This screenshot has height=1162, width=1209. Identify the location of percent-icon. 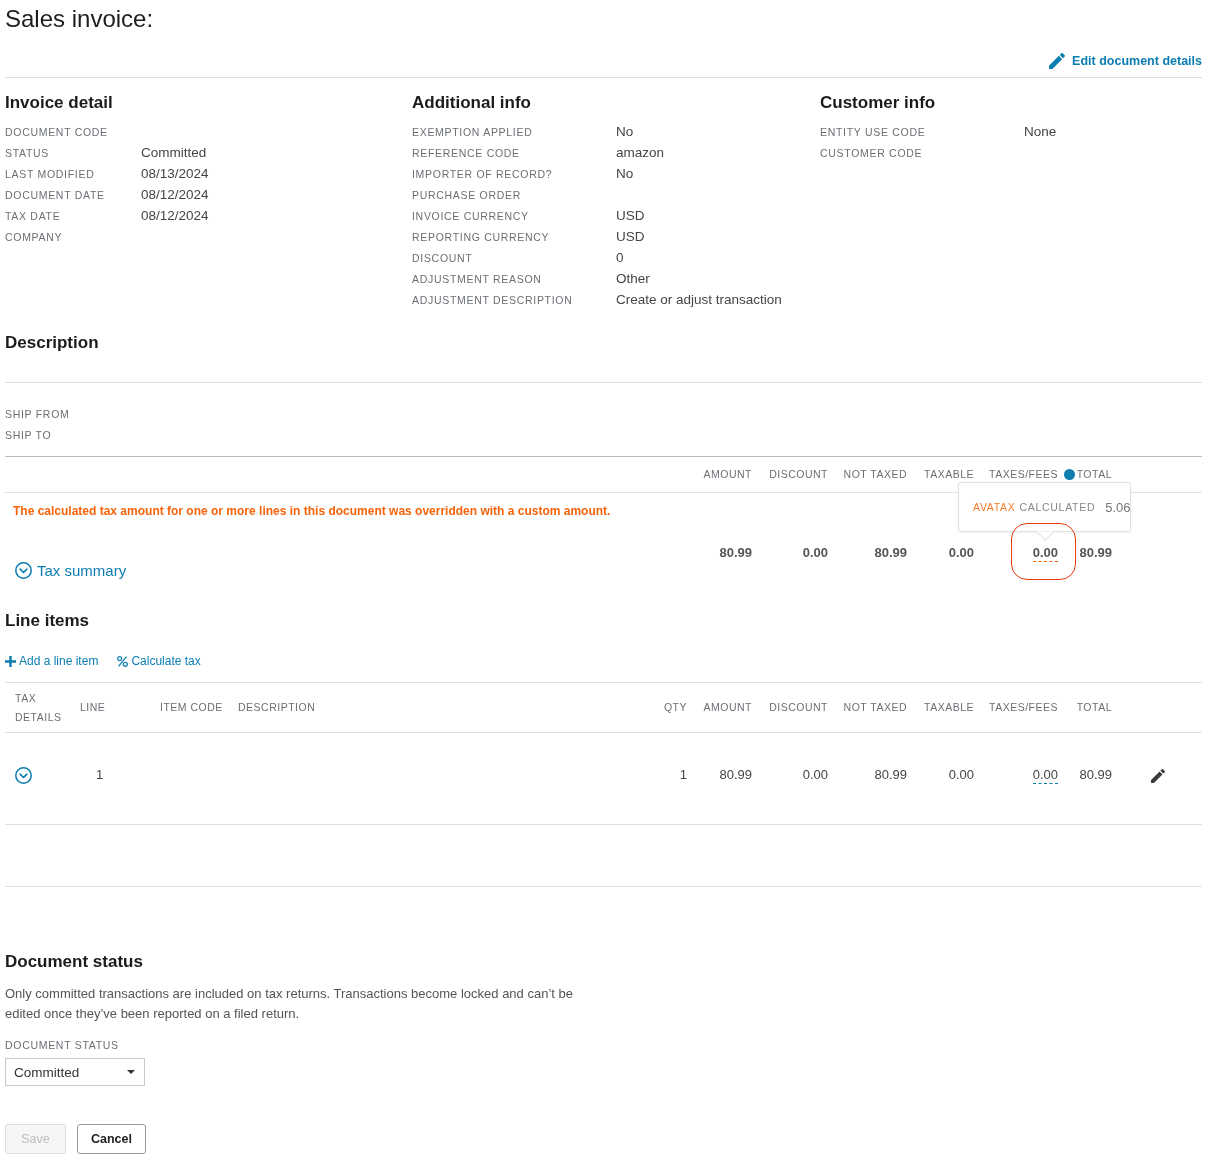
(123, 661).